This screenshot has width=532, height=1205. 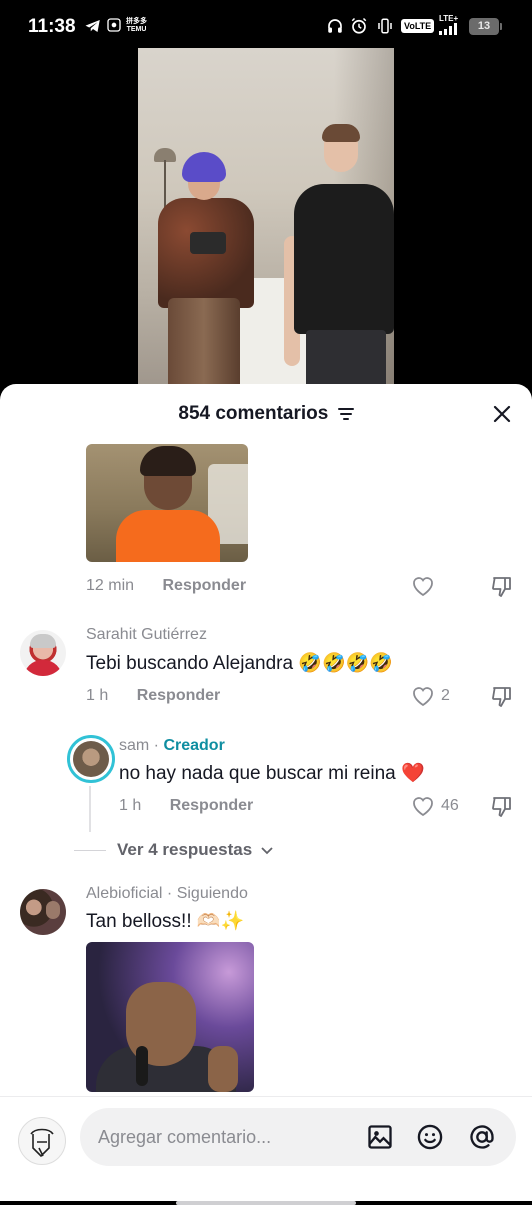 What do you see at coordinates (90, 850) in the screenshot?
I see `replies-divider` at bounding box center [90, 850].